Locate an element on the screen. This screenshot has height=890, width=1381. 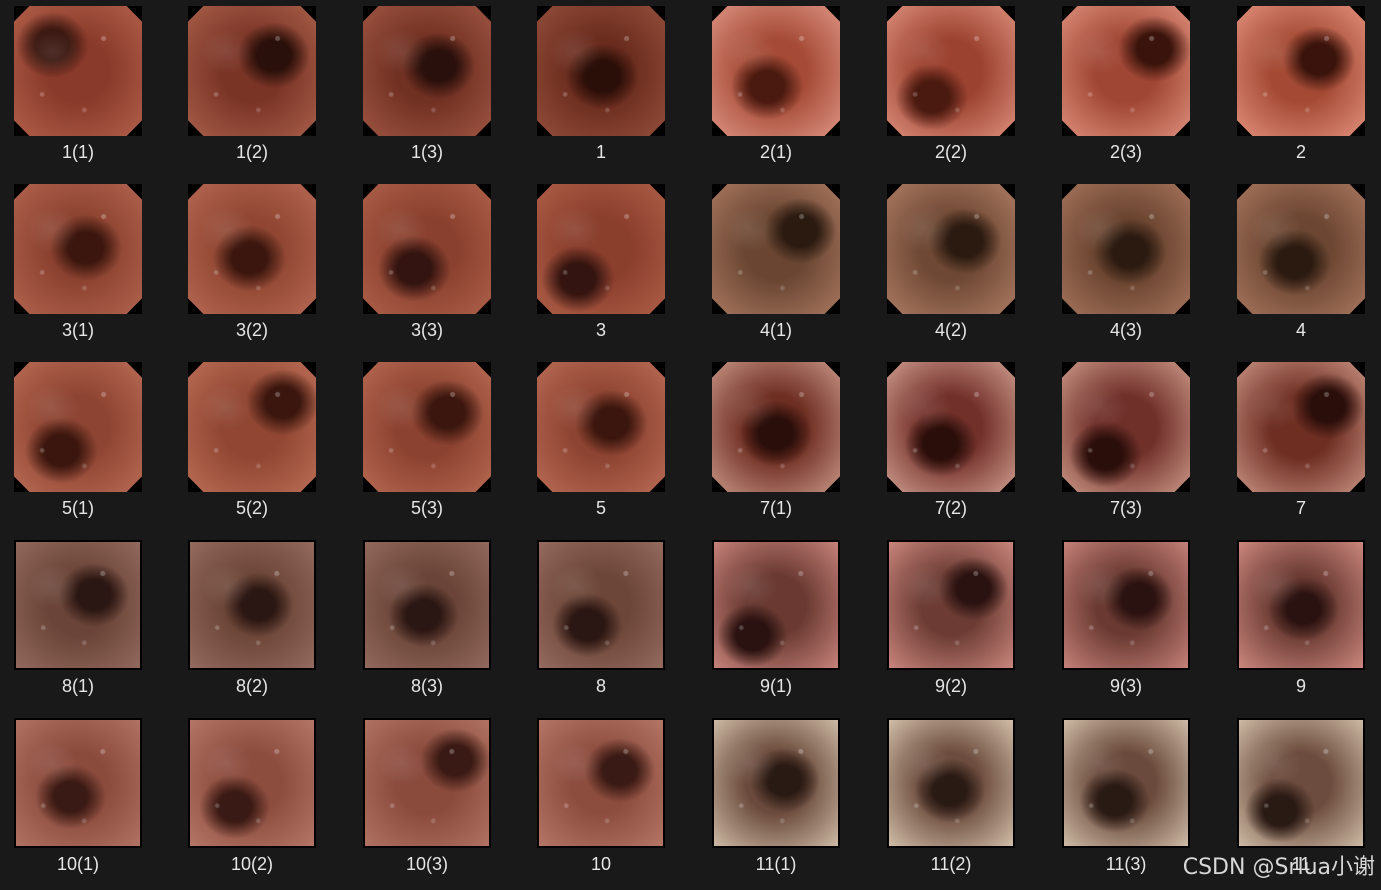
file-tile: 10(3) is located at coordinates (436, 801).